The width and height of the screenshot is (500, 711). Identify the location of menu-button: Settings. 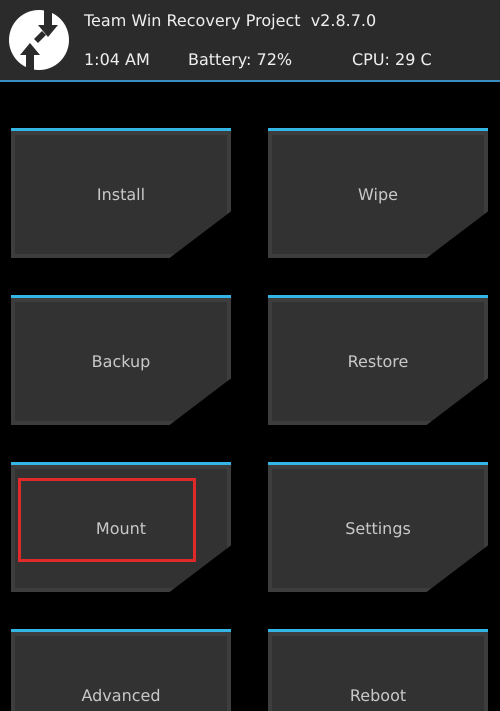
(378, 527).